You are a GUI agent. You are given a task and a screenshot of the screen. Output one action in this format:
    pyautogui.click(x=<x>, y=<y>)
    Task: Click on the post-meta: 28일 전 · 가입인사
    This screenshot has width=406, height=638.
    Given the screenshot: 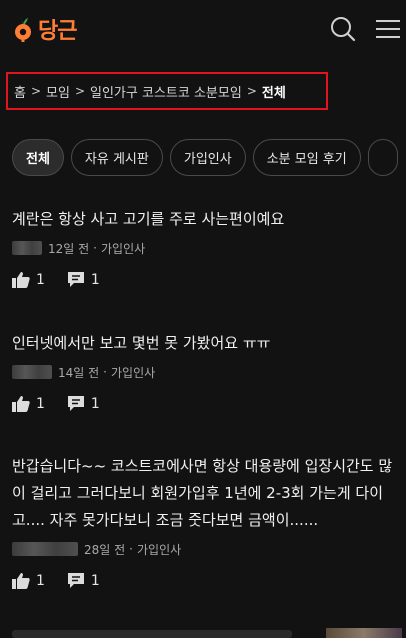 What is the action you would take?
    pyautogui.click(x=207, y=549)
    